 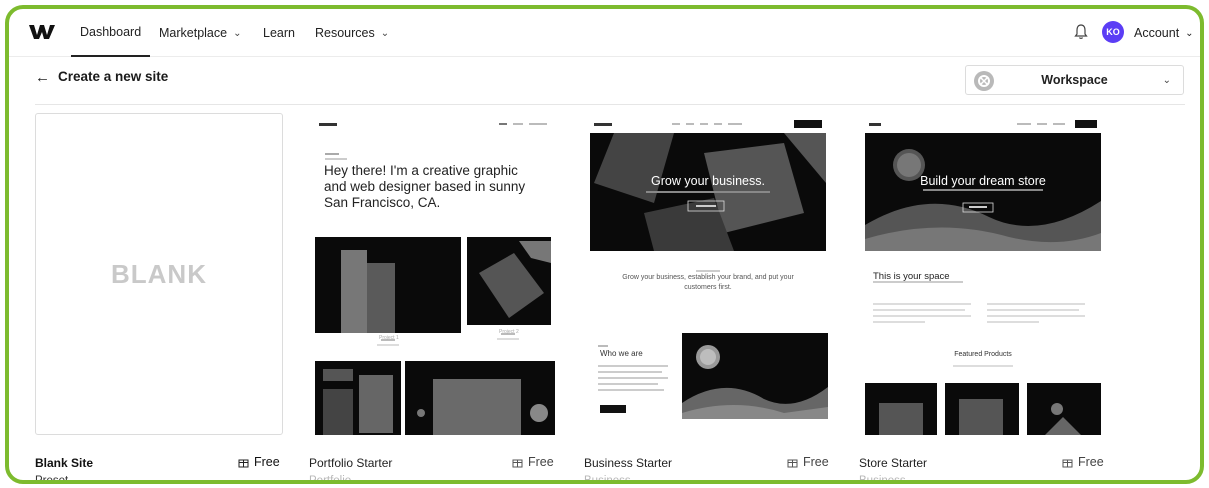 I want to click on template-title: Business Starter, so click(x=628, y=463).